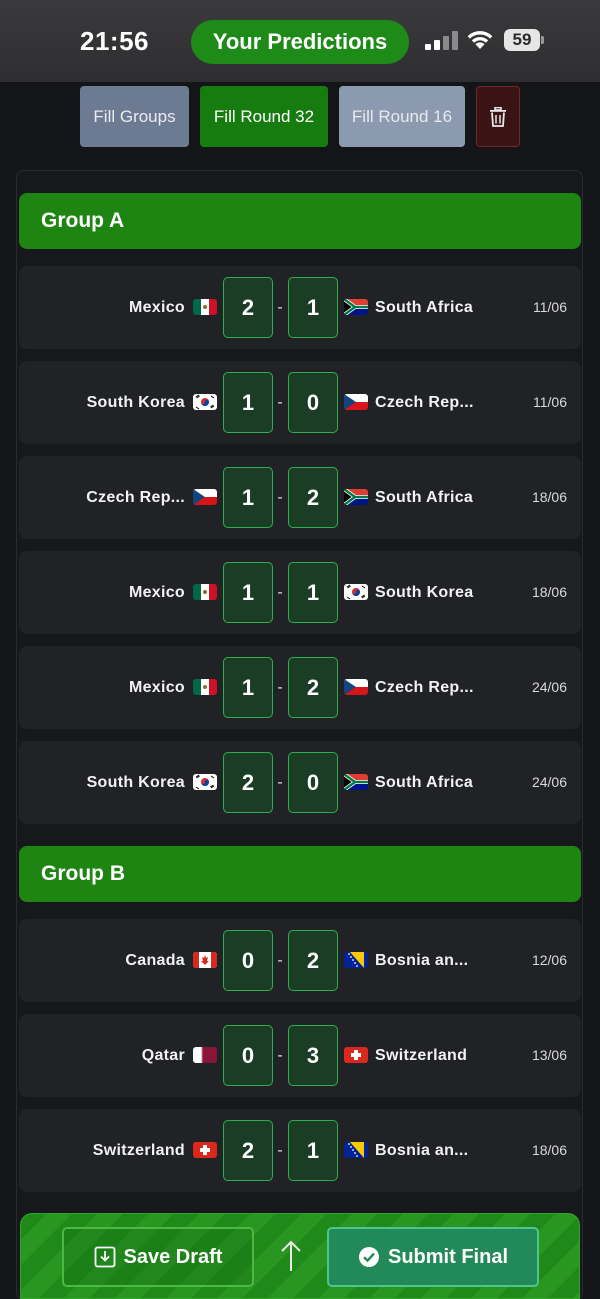 This screenshot has width=600, height=1299. I want to click on submit-final-button: Submit Final, so click(433, 1257).